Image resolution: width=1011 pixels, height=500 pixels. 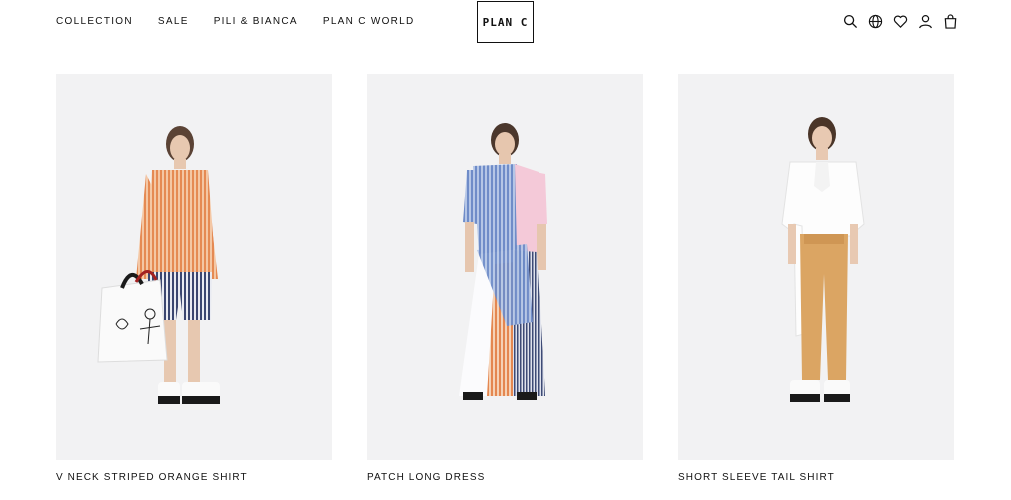 What do you see at coordinates (756, 477) in the screenshot?
I see `product-name: SHORT SLEEVE TAIL SHIRT` at bounding box center [756, 477].